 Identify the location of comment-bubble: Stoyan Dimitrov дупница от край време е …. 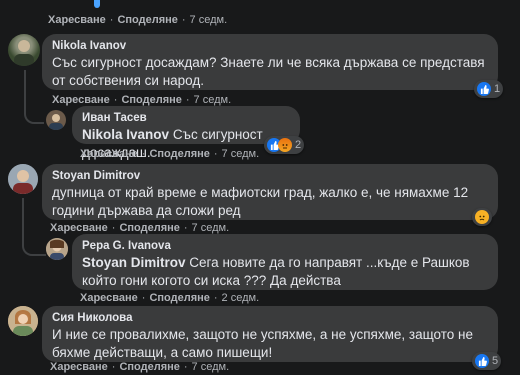
(270, 192).